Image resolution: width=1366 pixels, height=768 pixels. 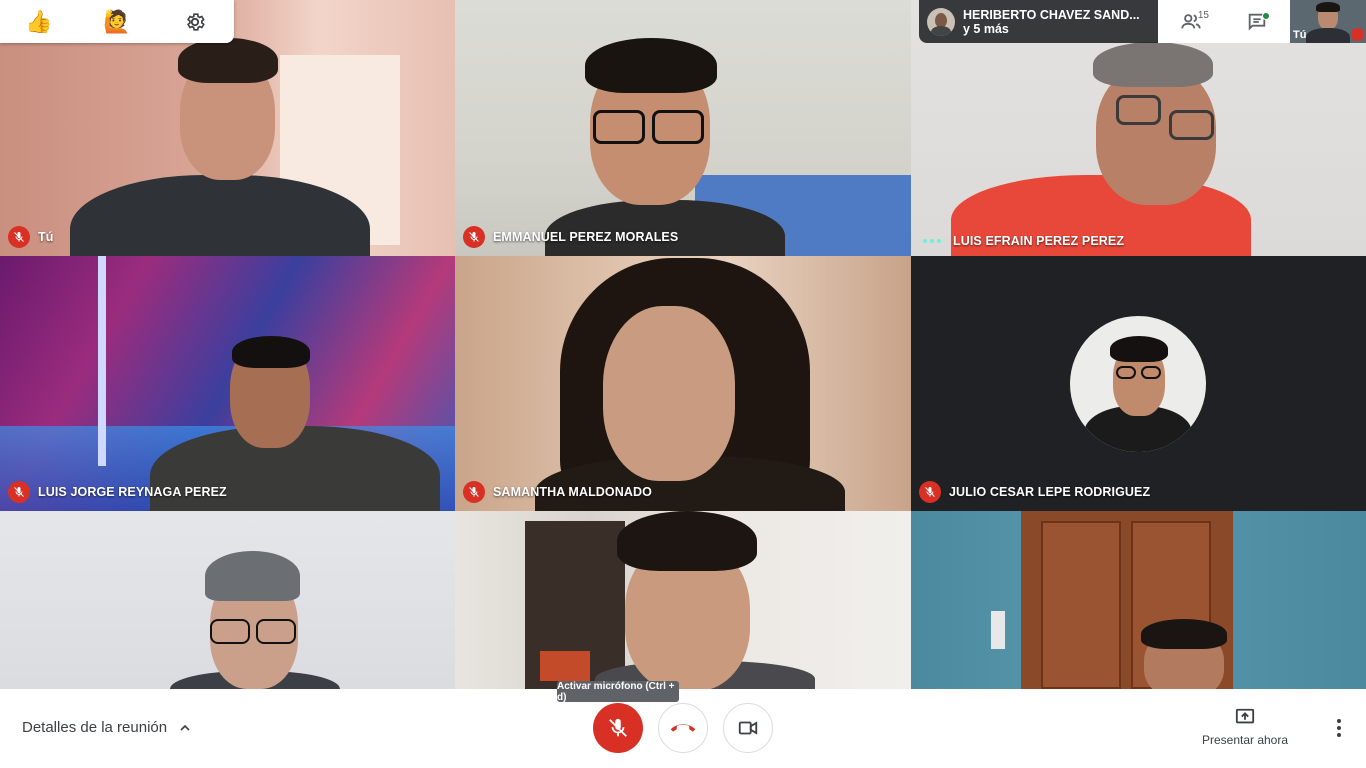 I want to click on participant-tile: EMMANUEL PEREZ MORALES, so click(x=683, y=128).